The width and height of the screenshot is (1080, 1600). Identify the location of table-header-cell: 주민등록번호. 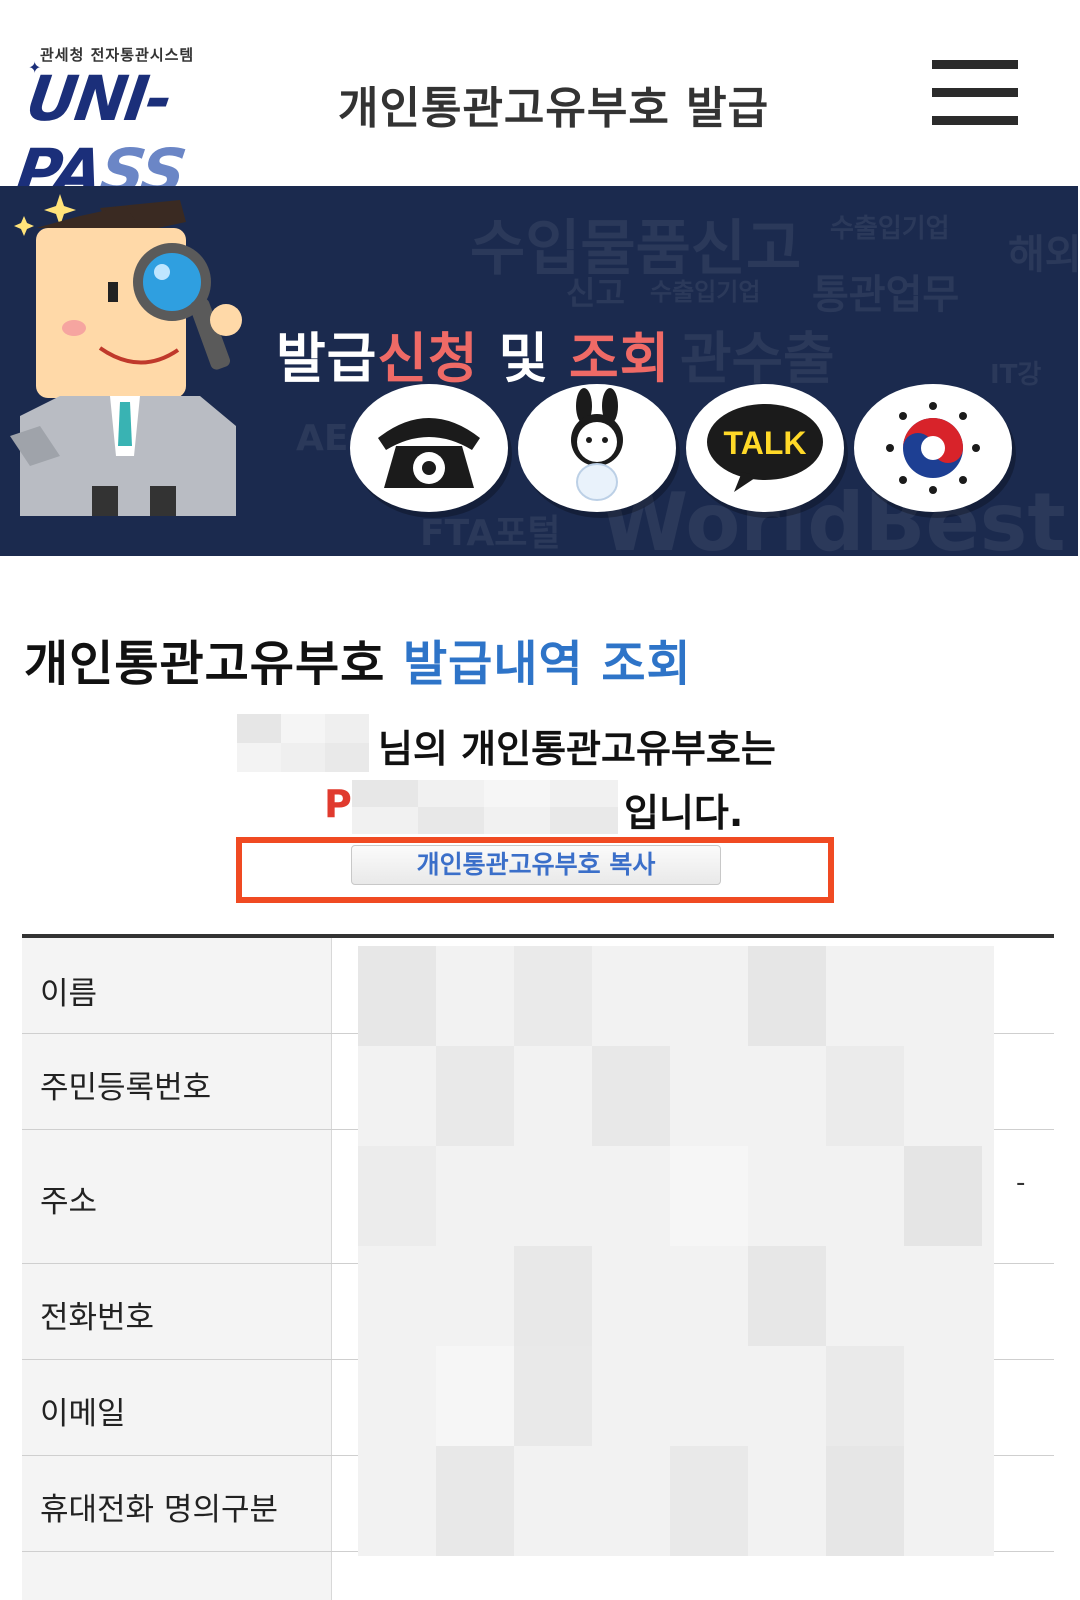
(177, 1081).